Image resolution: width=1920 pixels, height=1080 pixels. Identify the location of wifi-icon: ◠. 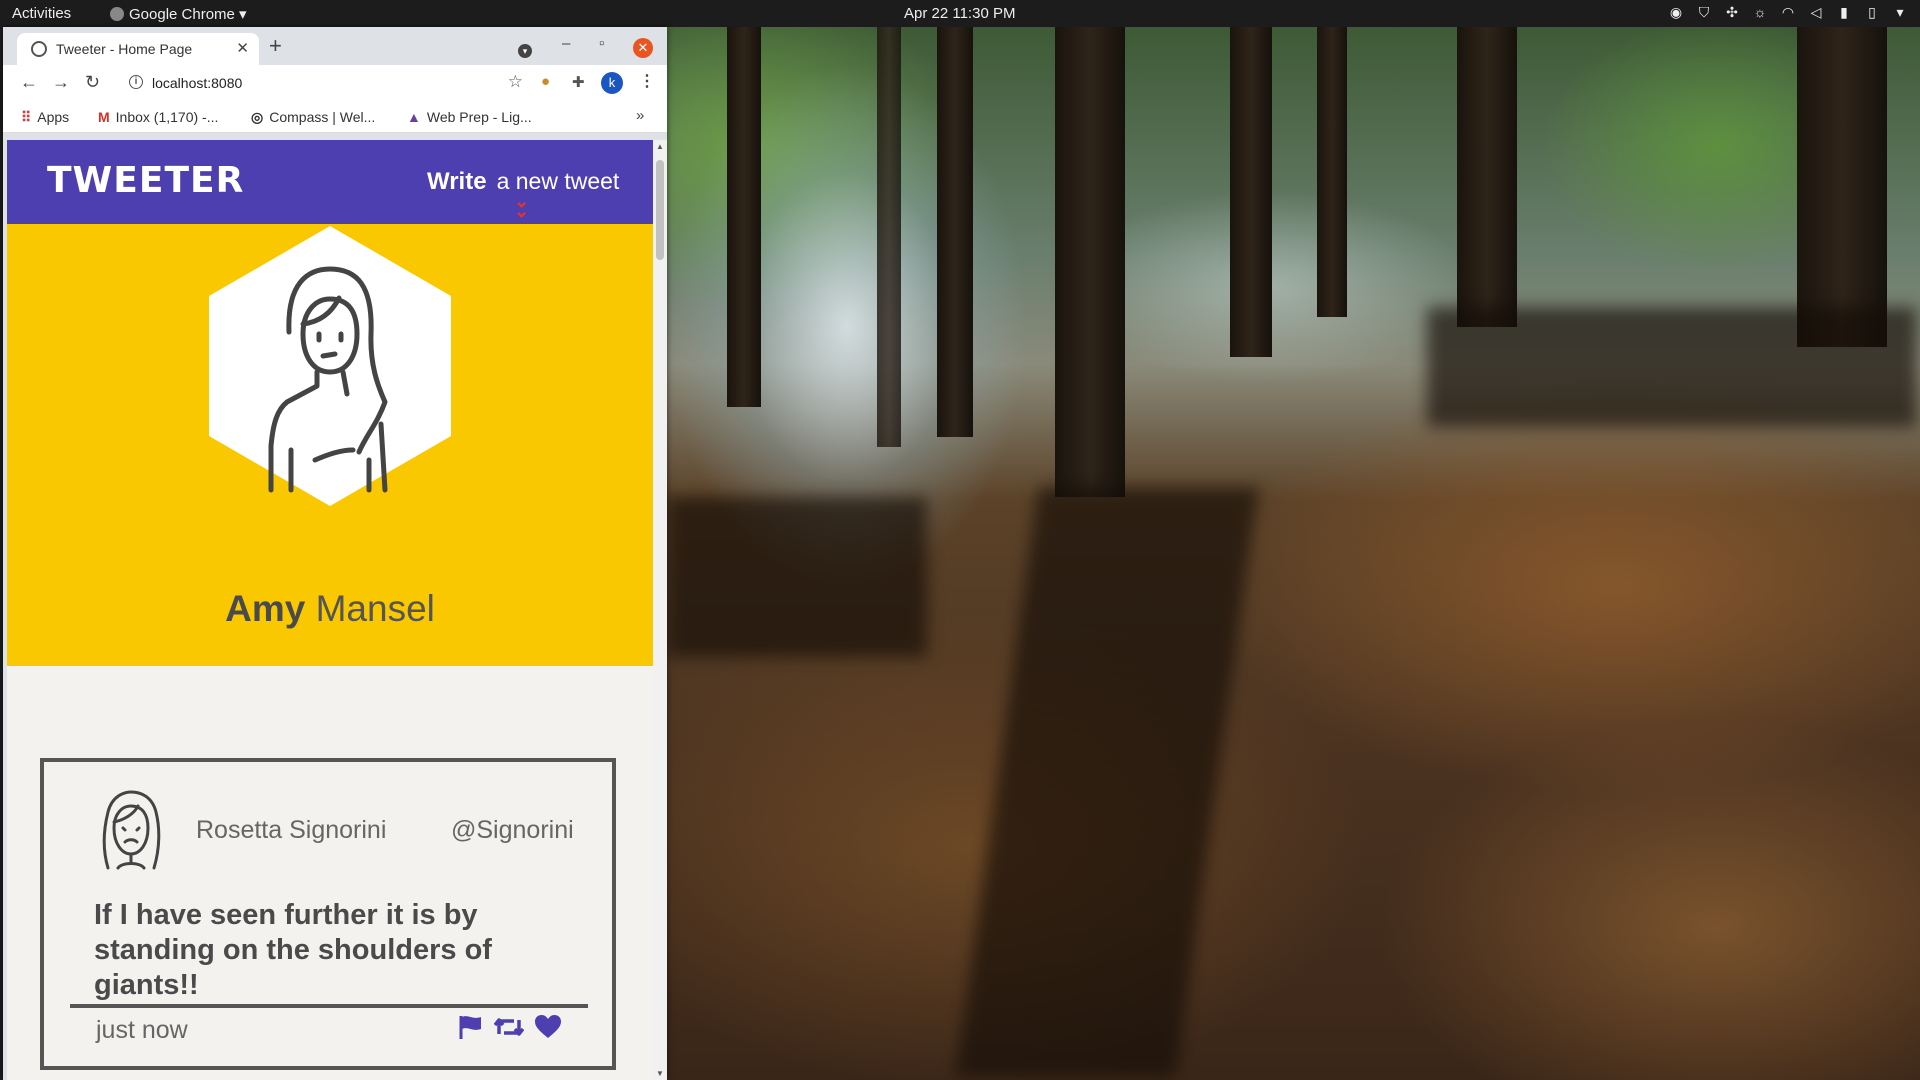
(1788, 12).